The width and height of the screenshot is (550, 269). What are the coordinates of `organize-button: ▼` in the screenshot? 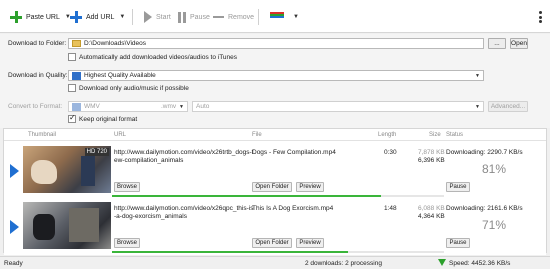 It's located at (284, 17).